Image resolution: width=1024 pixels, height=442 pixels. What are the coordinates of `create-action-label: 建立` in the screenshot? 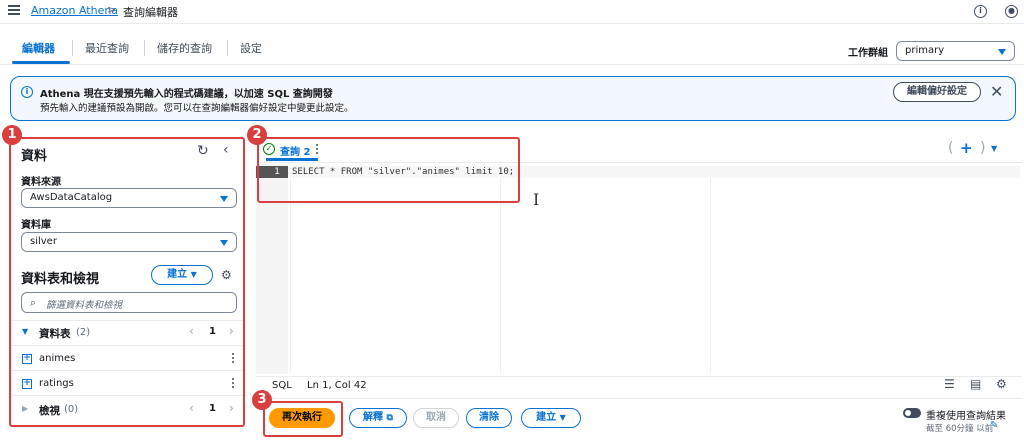 It's located at (546, 417).